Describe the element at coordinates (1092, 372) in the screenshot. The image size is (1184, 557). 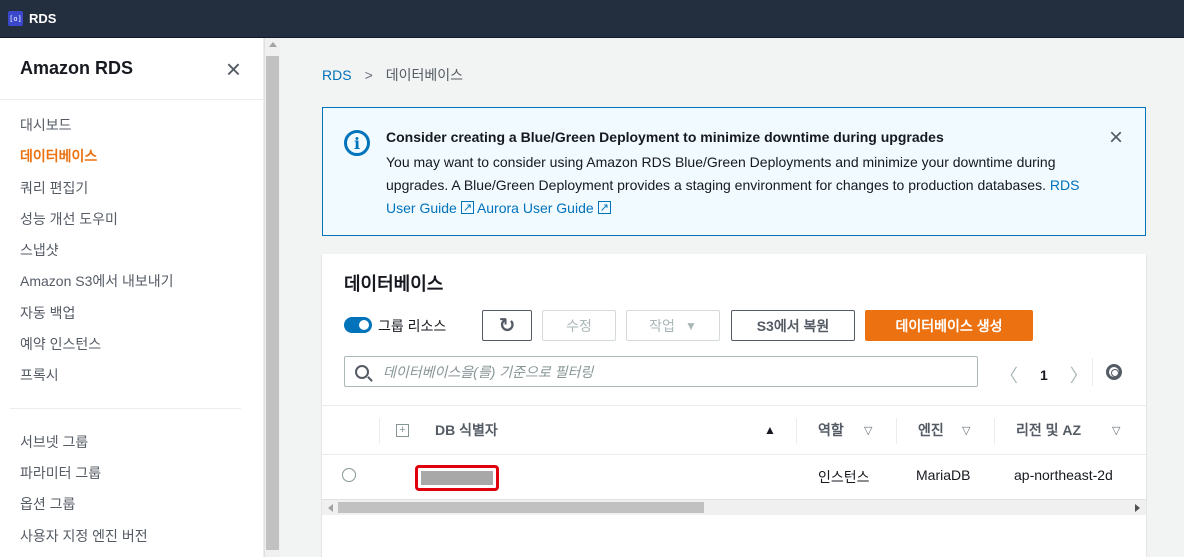
I see `pager-divider` at that location.